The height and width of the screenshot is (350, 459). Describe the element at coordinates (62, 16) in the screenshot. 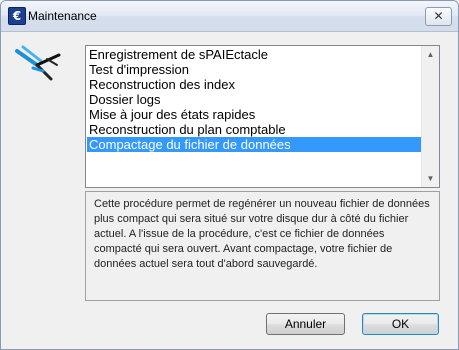

I see `window-title: Maintenance` at that location.